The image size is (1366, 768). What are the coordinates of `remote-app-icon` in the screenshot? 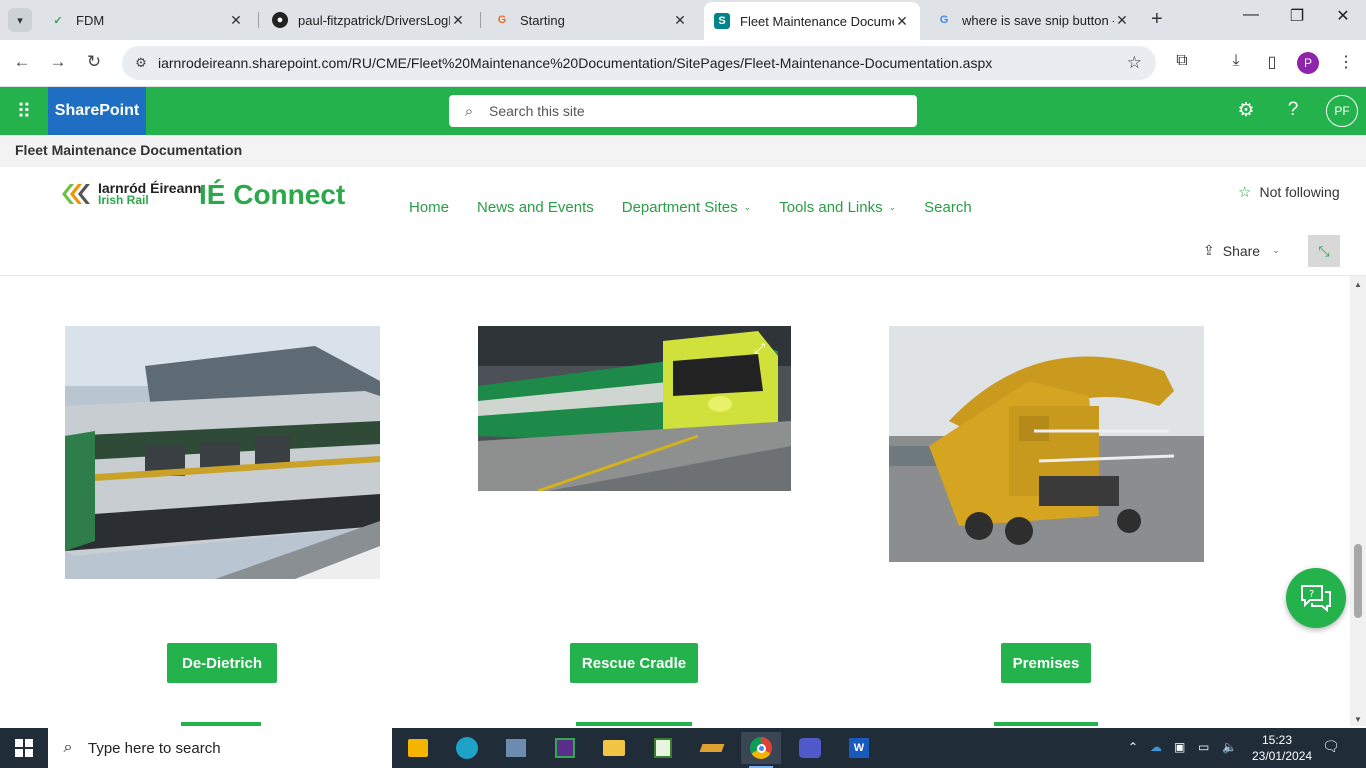 It's located at (516, 748).